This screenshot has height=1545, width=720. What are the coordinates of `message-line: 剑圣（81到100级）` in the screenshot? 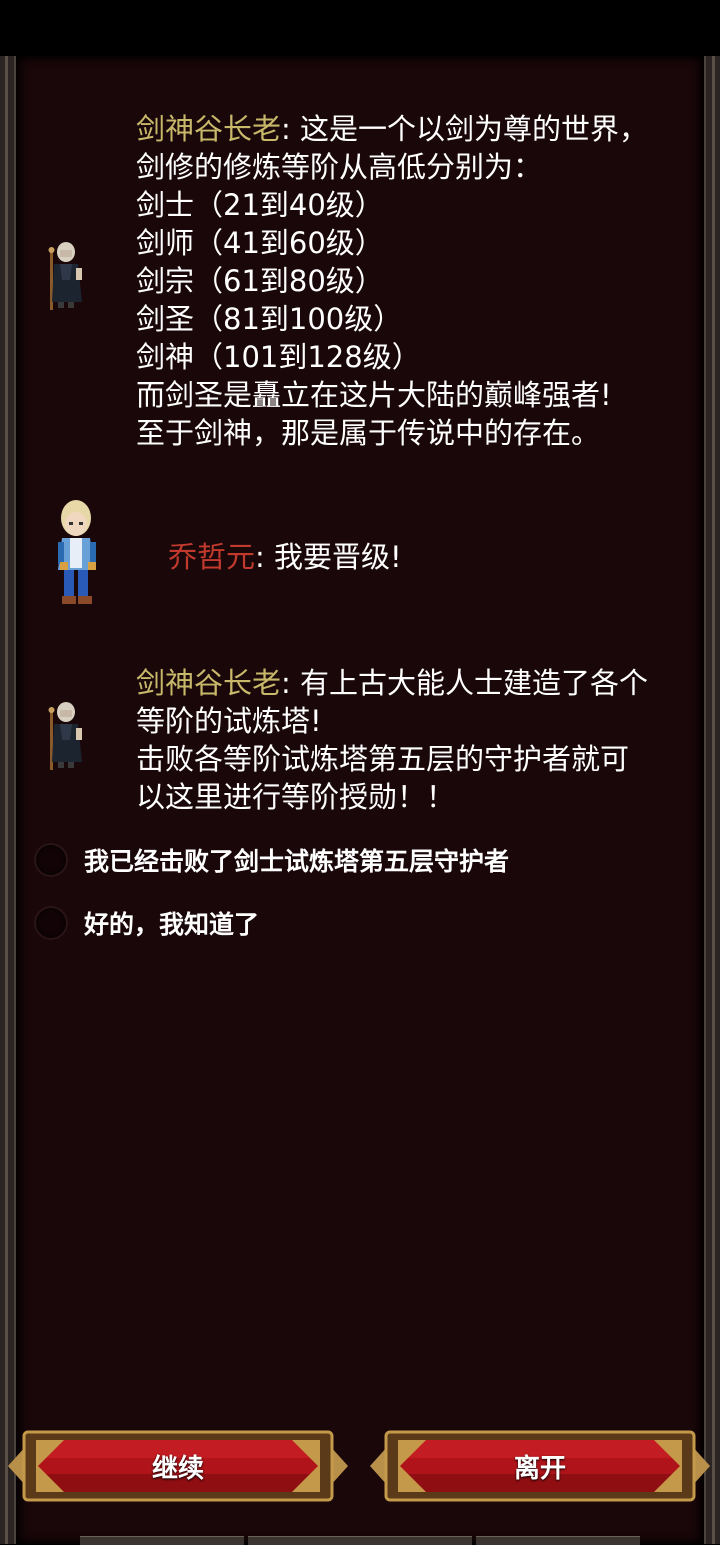 It's located at (269, 319).